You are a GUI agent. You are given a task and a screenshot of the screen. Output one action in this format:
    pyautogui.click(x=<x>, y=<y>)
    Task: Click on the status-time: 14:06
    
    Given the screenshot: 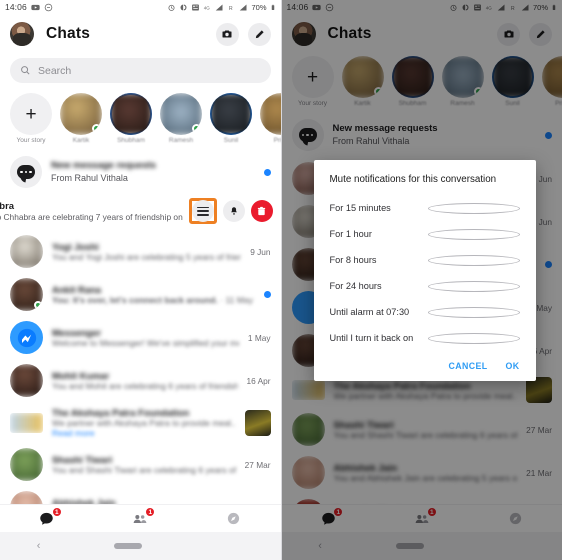 What is the action you would take?
    pyautogui.click(x=16, y=7)
    